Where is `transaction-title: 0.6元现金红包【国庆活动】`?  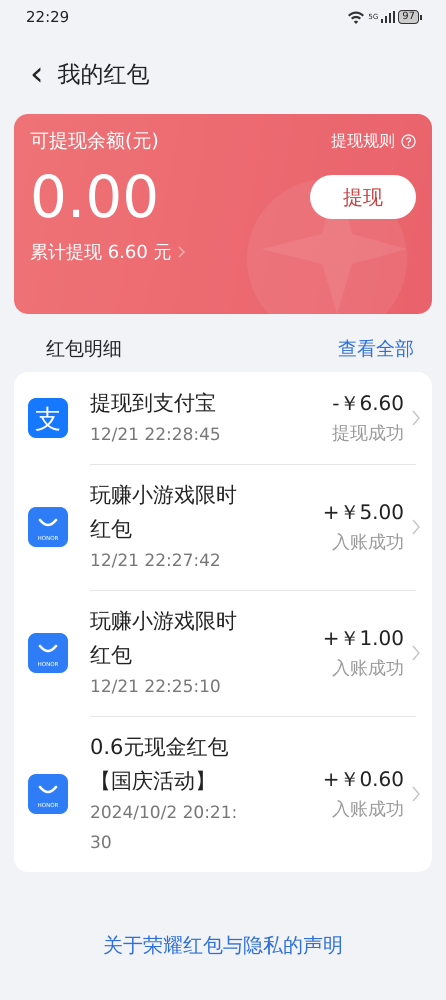
transaction-title: 0.6元现金红包【国庆活动】 is located at coordinates (160, 764).